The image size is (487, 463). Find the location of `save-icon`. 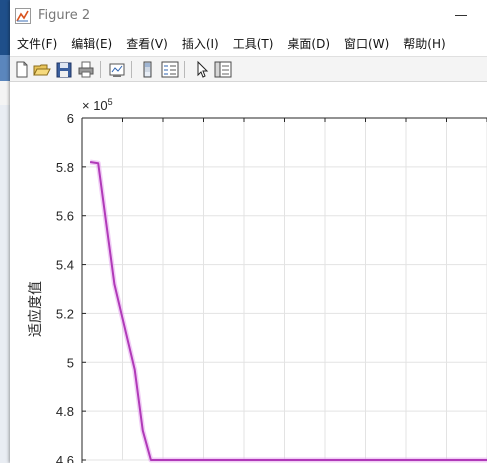

save-icon is located at coordinates (64, 69).